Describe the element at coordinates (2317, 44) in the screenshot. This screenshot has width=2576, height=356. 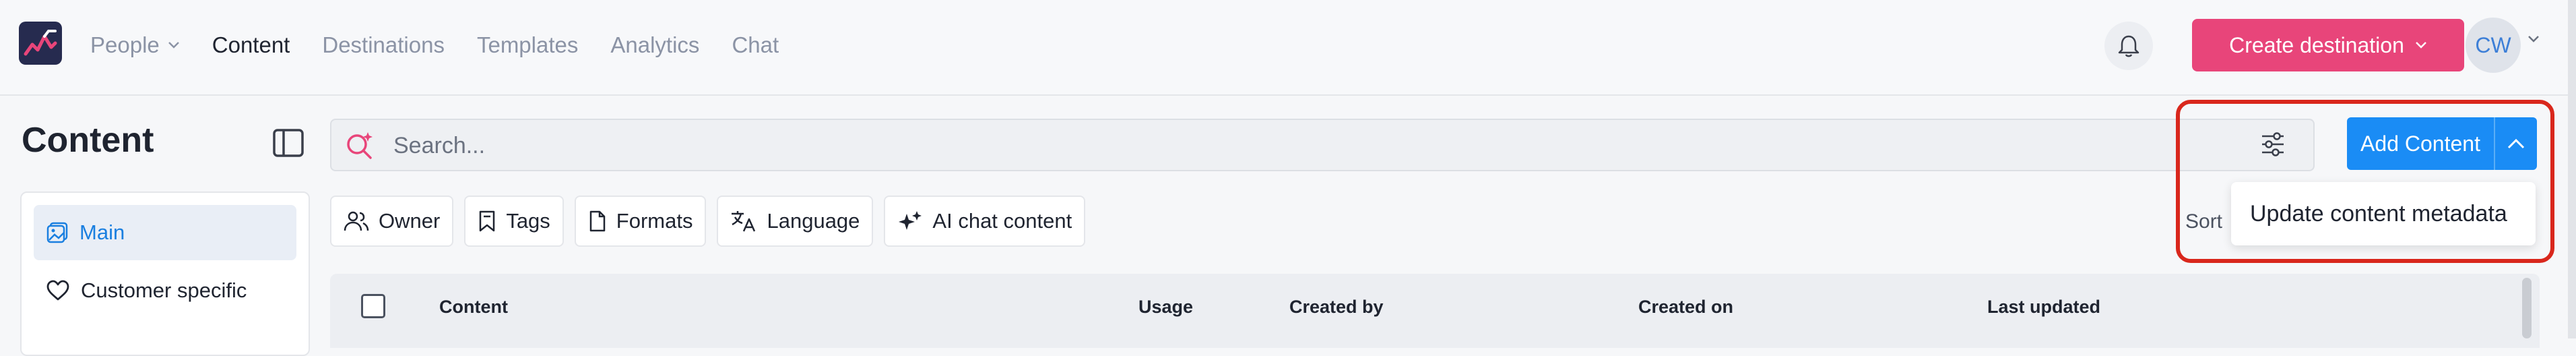
I see `create-destination-label: Create destination` at that location.